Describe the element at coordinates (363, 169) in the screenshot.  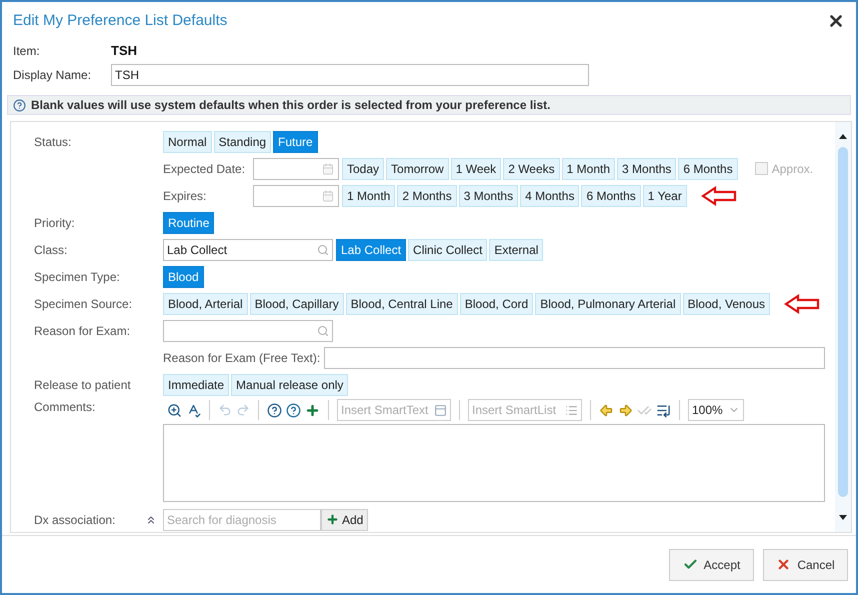
I see `option-button: Today` at that location.